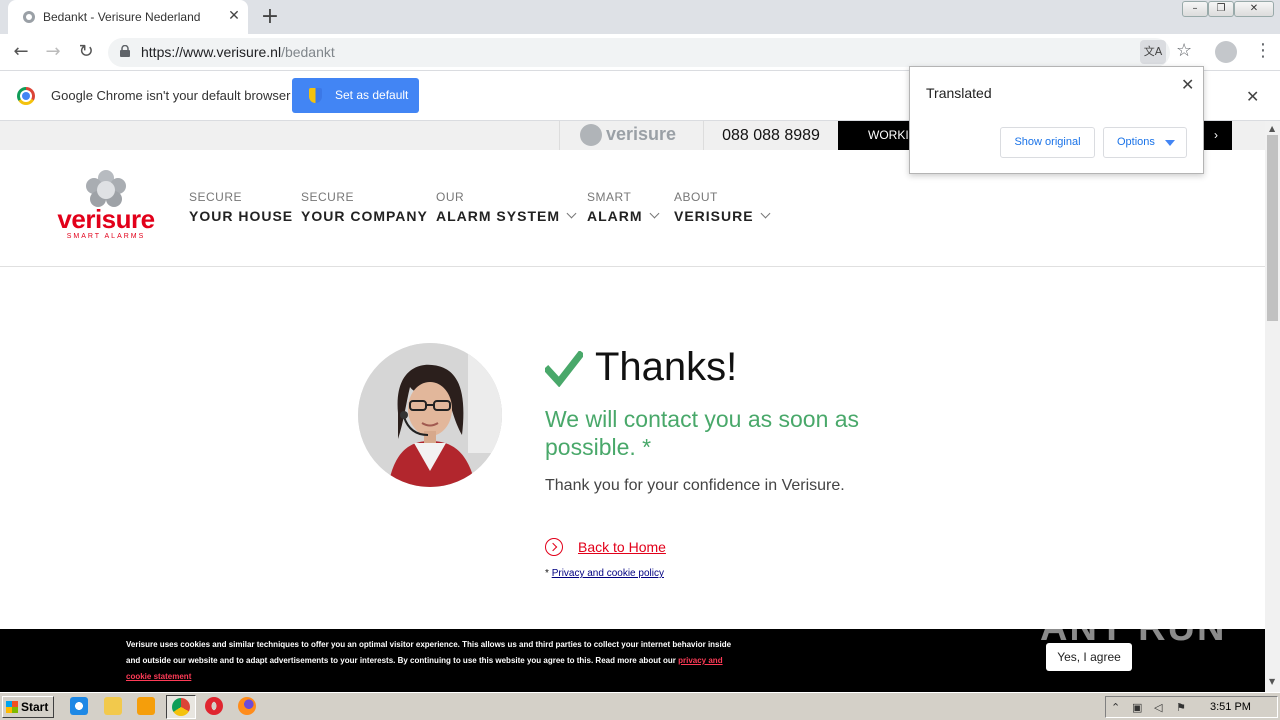 The width and height of the screenshot is (1280, 720). I want to click on show-original-button: Show original, so click(1047, 142).